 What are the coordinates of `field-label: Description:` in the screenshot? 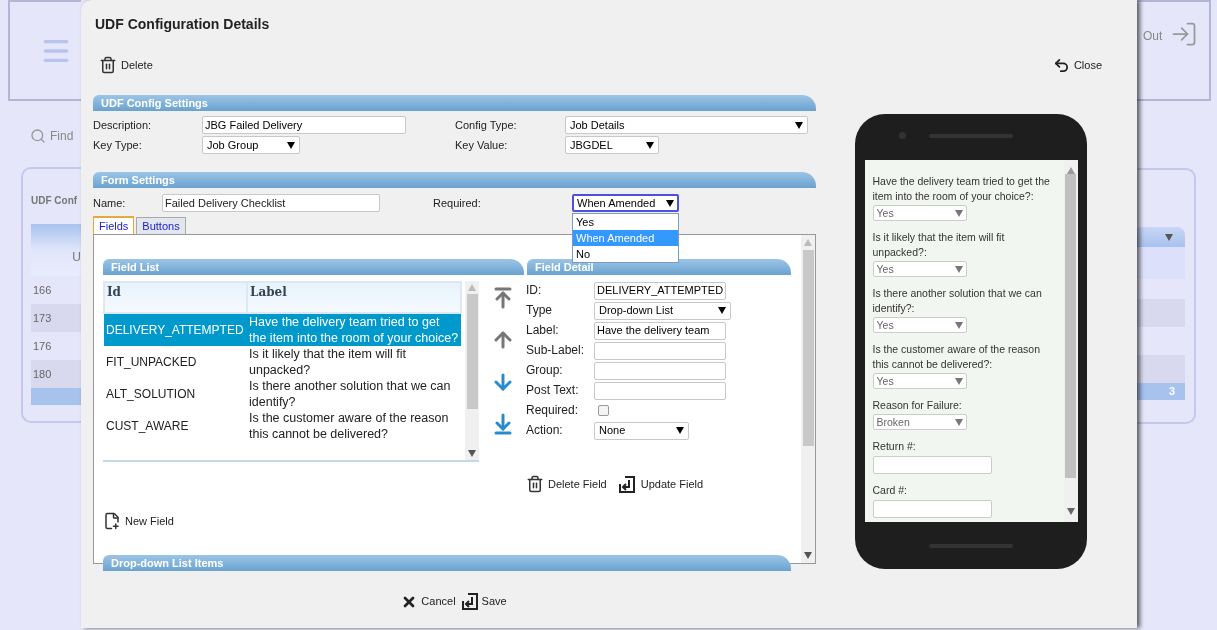 It's located at (123, 125).